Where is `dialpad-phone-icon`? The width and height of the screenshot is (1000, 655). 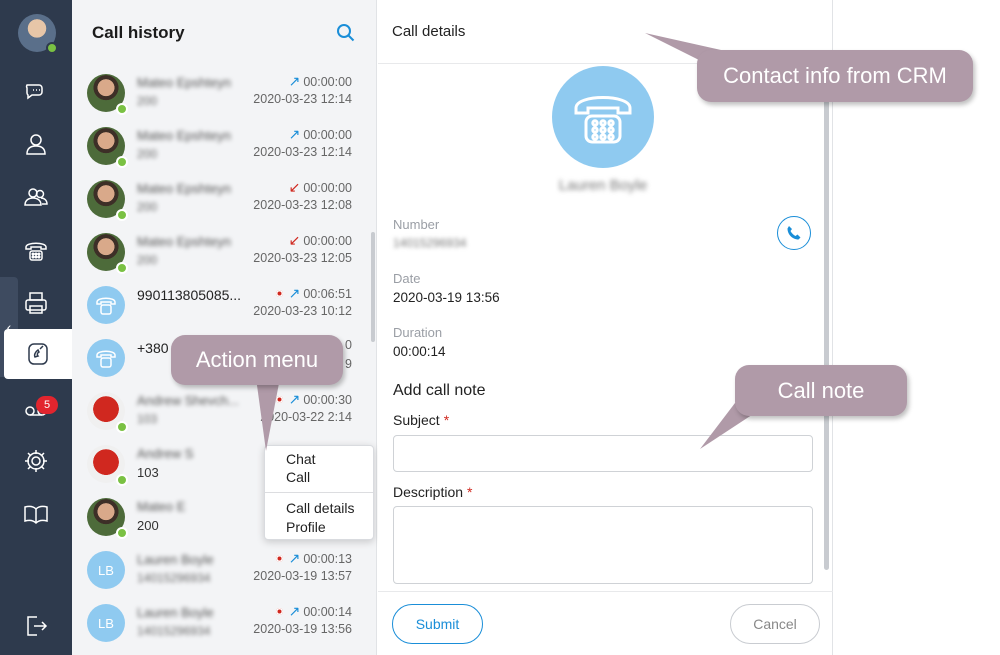
dialpad-phone-icon is located at coordinates (36, 250).